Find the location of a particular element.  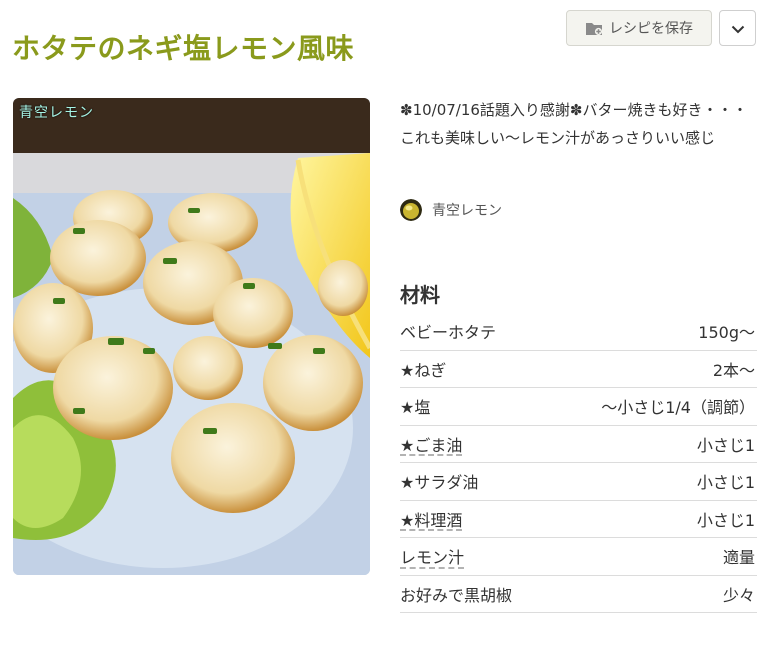

ingredient-row: ベビーホタテ 150g～ is located at coordinates (578, 332).